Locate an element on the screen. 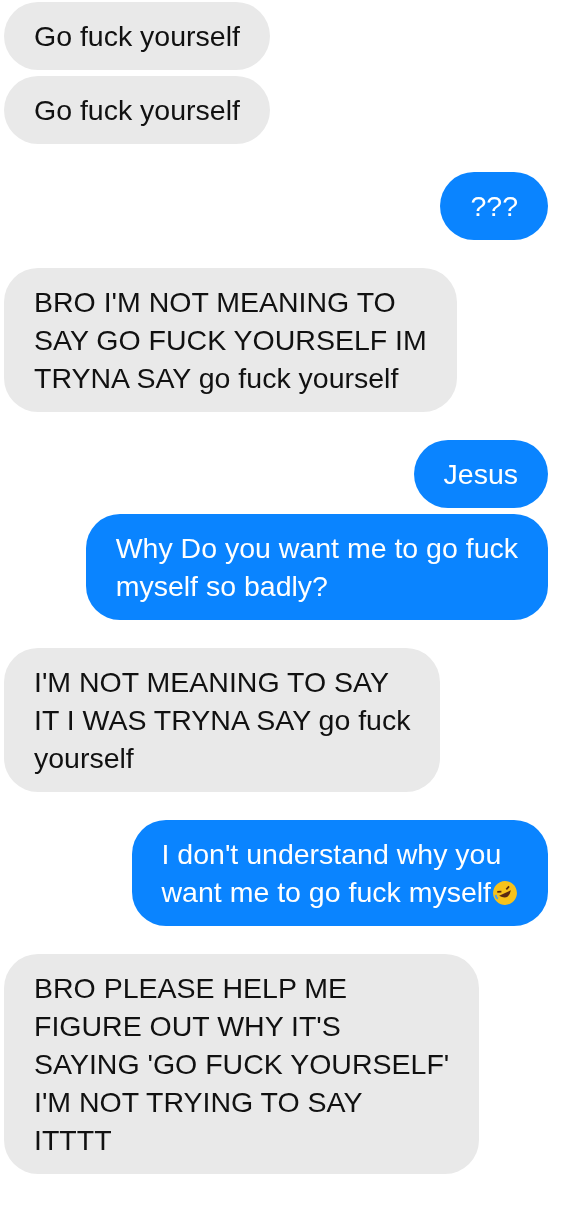 This screenshot has height=1213, width=570. message-bubble: Jesus is located at coordinates (480, 474).